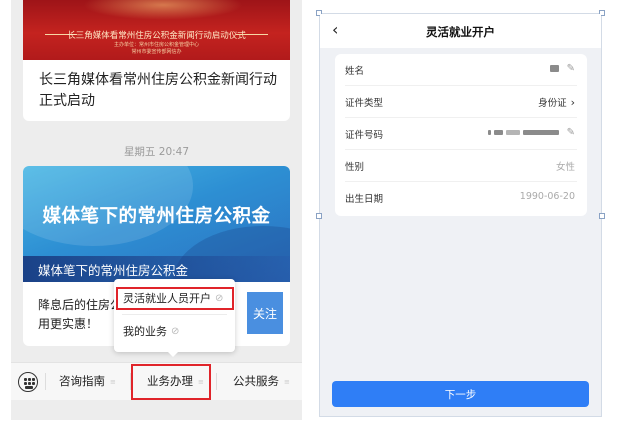  I want to click on menu-item-label: 咨询指南, so click(82, 381).